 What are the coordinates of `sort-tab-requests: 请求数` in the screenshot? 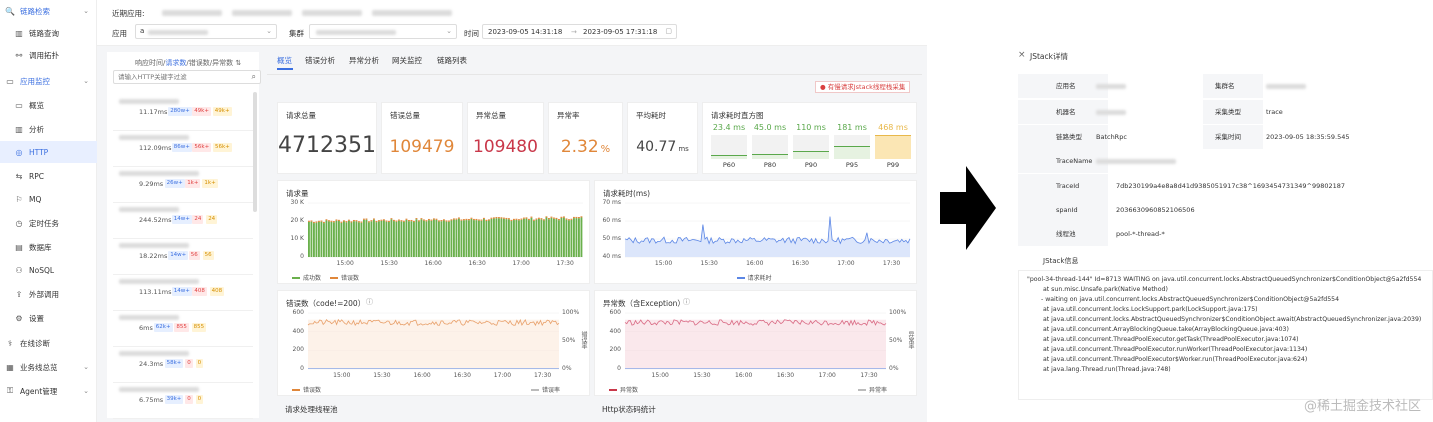 It's located at (175, 63).